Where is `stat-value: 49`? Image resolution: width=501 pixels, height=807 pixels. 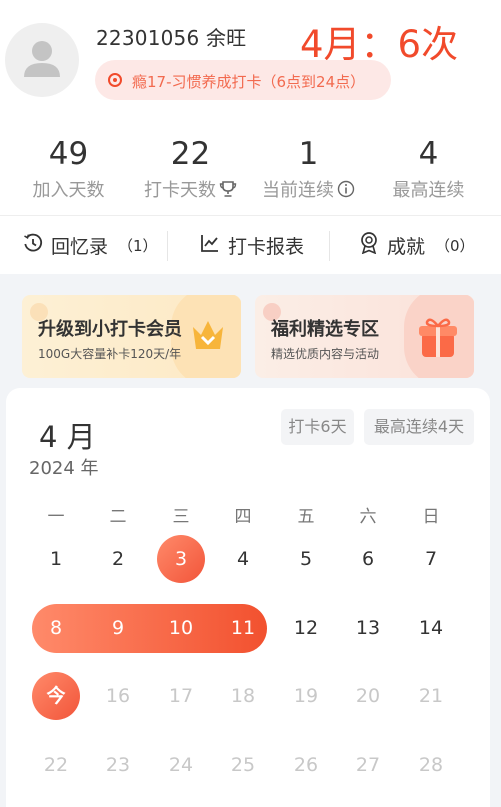 stat-value: 49 is located at coordinates (68, 154).